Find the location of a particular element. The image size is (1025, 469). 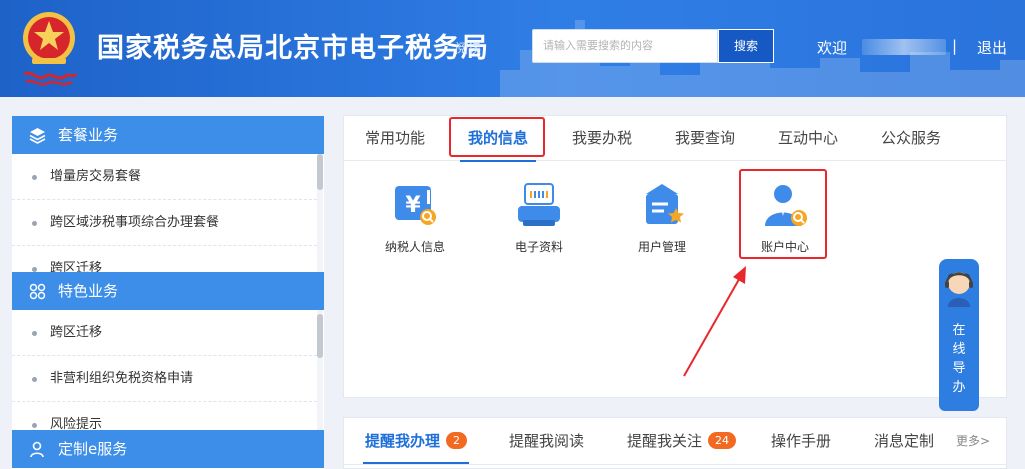

tile-taxpayer-info: ¥ 纳税人信息 is located at coordinates (415, 229).